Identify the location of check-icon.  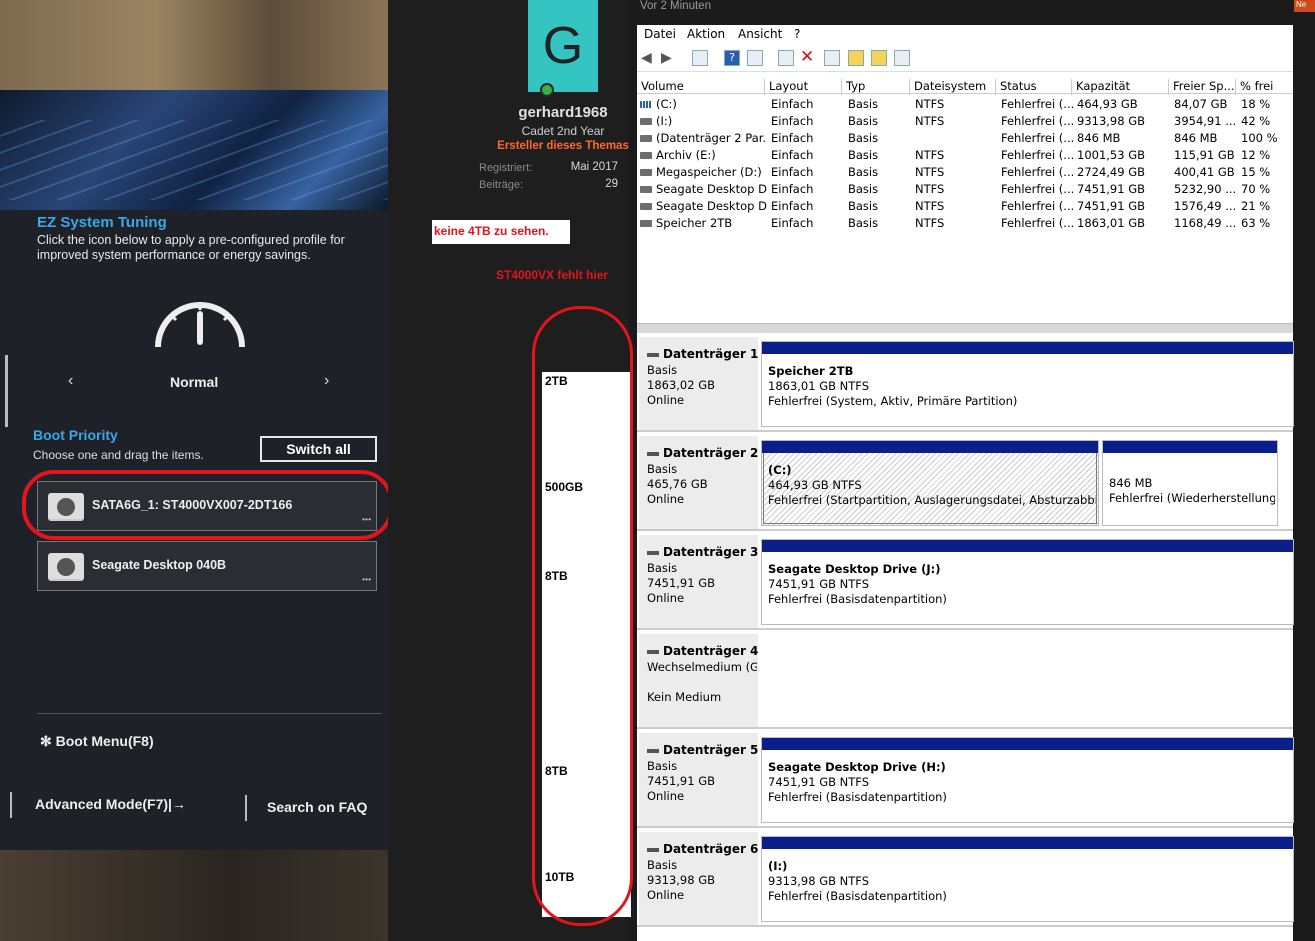
(832, 58).